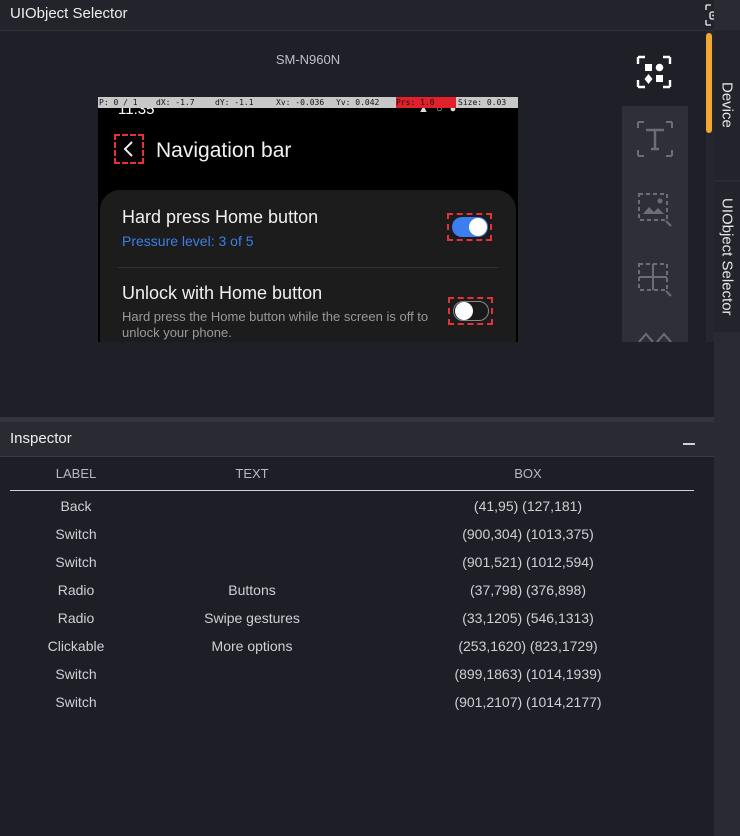 The height and width of the screenshot is (836, 740). I want to click on switch-off, so click(470, 311).